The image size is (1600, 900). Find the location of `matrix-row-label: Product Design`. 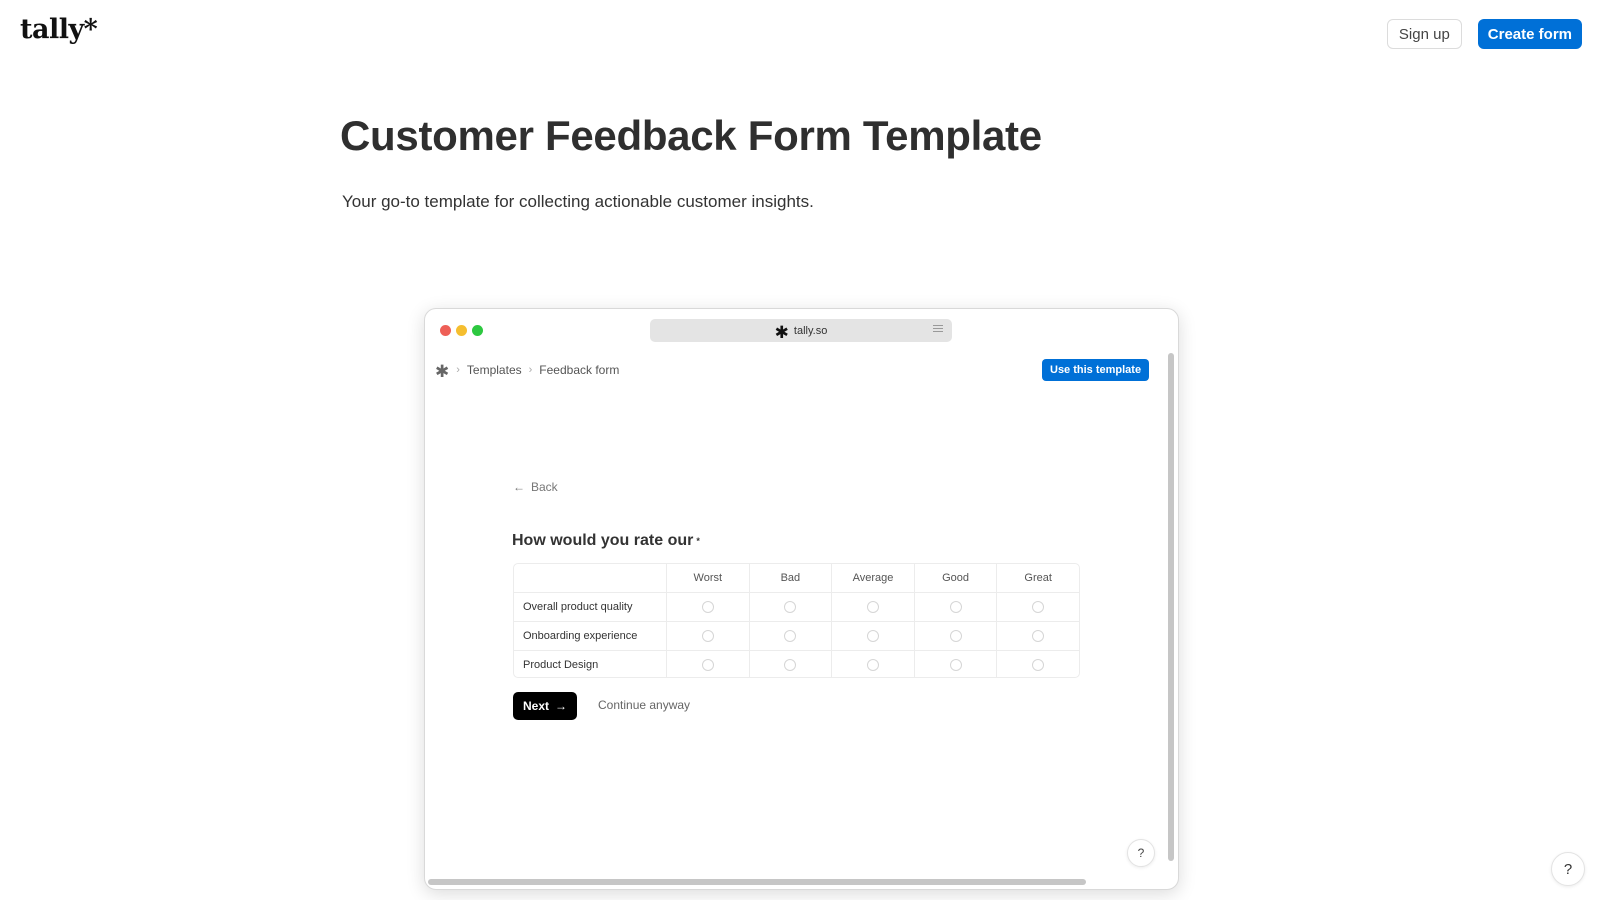

matrix-row-label: Product Design is located at coordinates (561, 665).